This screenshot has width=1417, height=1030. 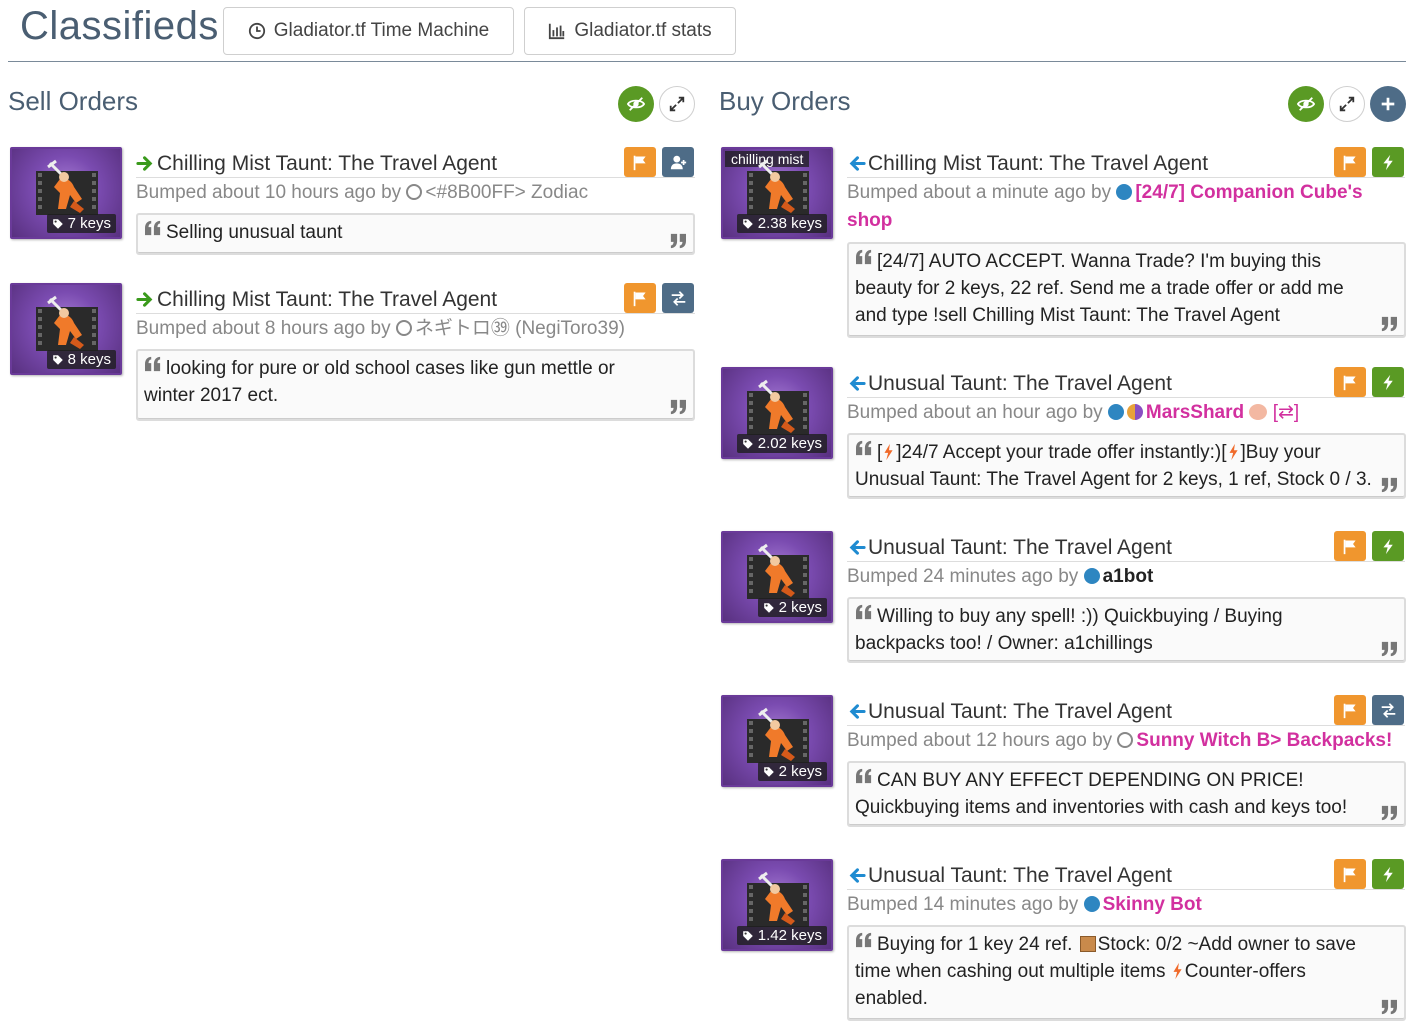 I want to click on price-badge: 2.02 keys, so click(x=781, y=443).